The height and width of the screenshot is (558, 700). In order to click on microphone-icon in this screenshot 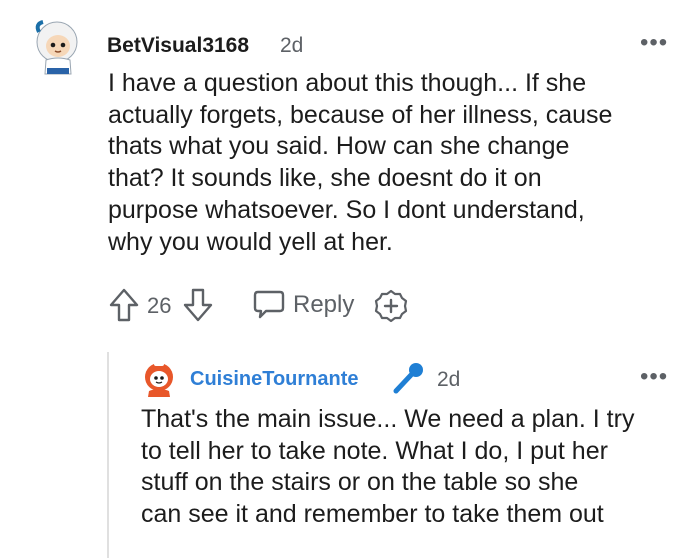, I will do `click(408, 378)`.